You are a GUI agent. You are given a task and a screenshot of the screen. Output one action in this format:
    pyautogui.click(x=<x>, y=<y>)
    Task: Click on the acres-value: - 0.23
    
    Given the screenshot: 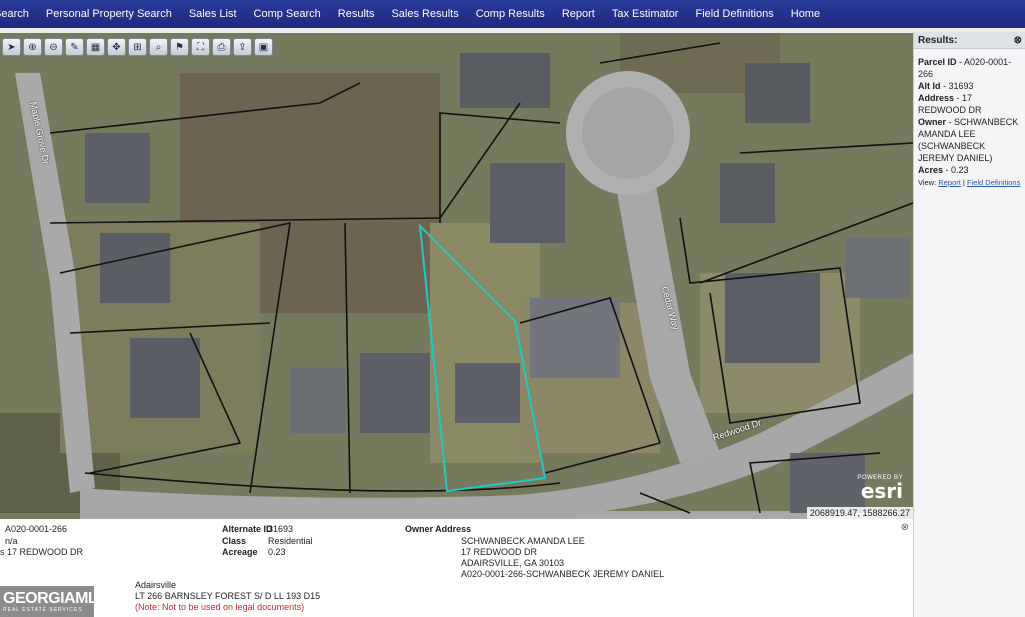 What is the action you would take?
    pyautogui.click(x=957, y=170)
    